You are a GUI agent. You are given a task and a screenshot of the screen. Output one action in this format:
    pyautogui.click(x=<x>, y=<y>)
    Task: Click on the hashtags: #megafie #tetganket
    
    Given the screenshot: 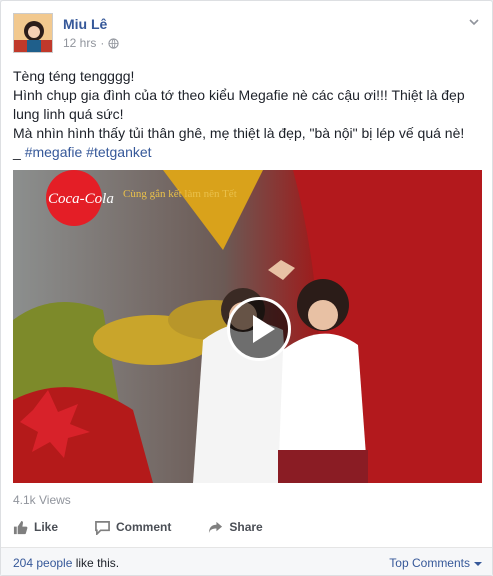 What is the action you would take?
    pyautogui.click(x=88, y=152)
    